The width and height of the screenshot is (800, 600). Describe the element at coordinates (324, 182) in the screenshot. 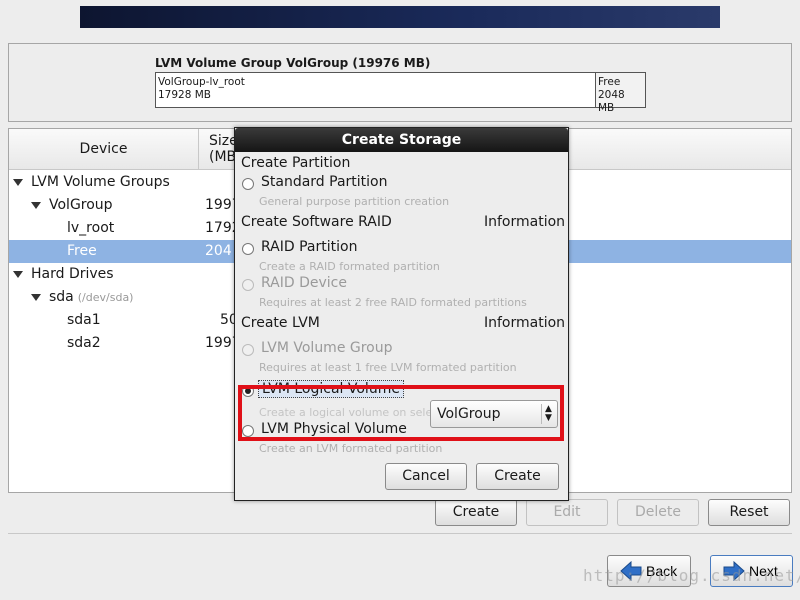

I see `option-standard-partition: Standard Partition` at that location.